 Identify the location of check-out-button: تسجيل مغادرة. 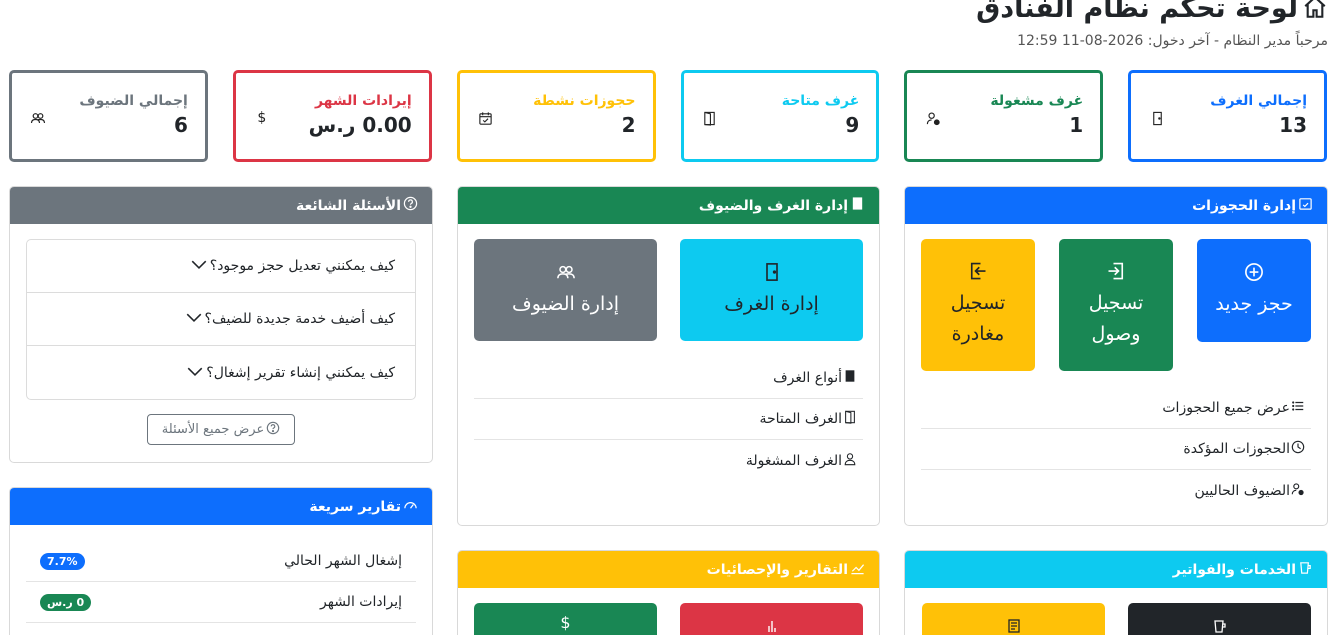
(978, 305).